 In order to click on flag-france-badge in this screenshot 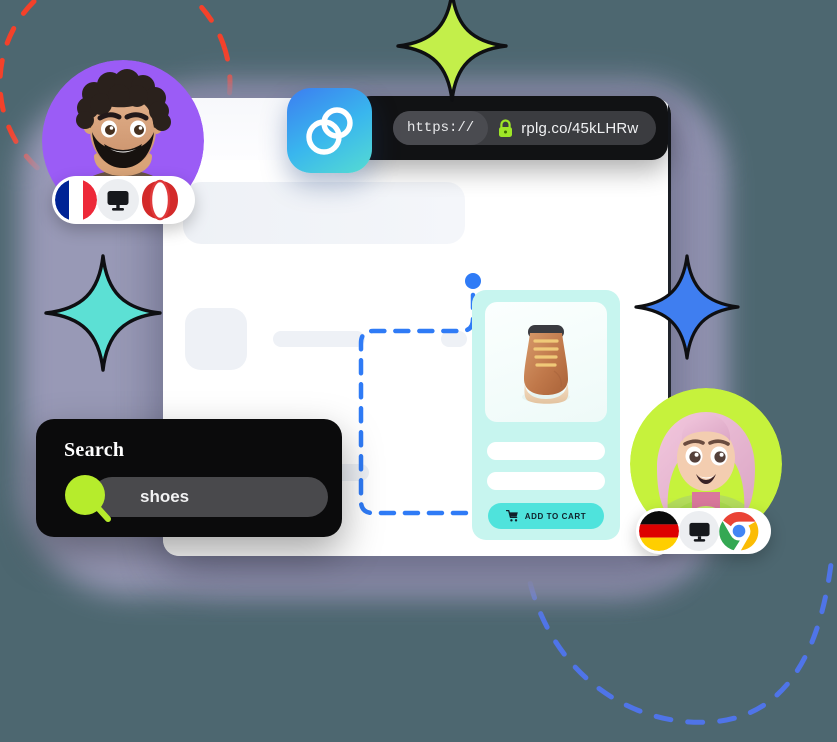, I will do `click(76, 200)`.